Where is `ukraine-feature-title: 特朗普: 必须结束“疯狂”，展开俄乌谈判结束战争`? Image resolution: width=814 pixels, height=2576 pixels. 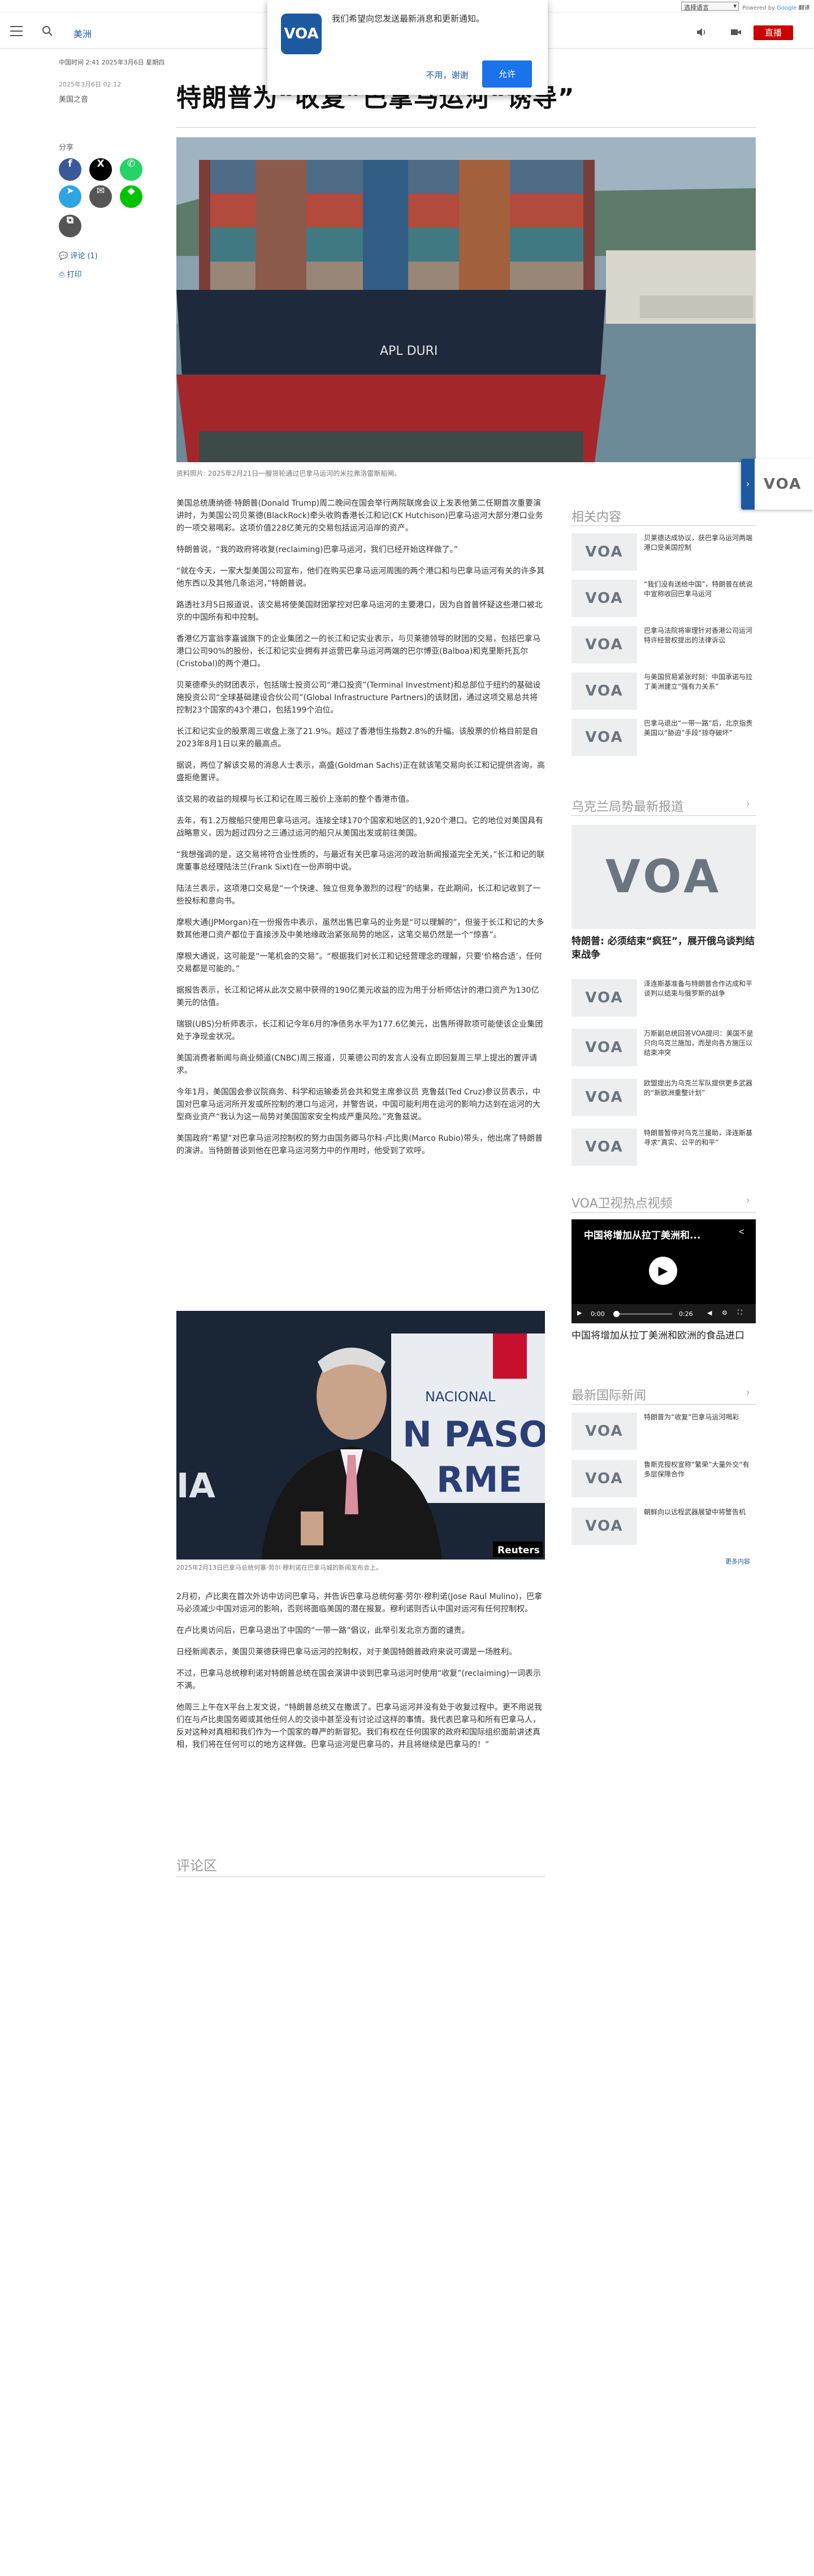
ukraine-feature-title: 特朗普: 必须结束“疯狂”，展开俄乌谈判结束战争 is located at coordinates (663, 949).